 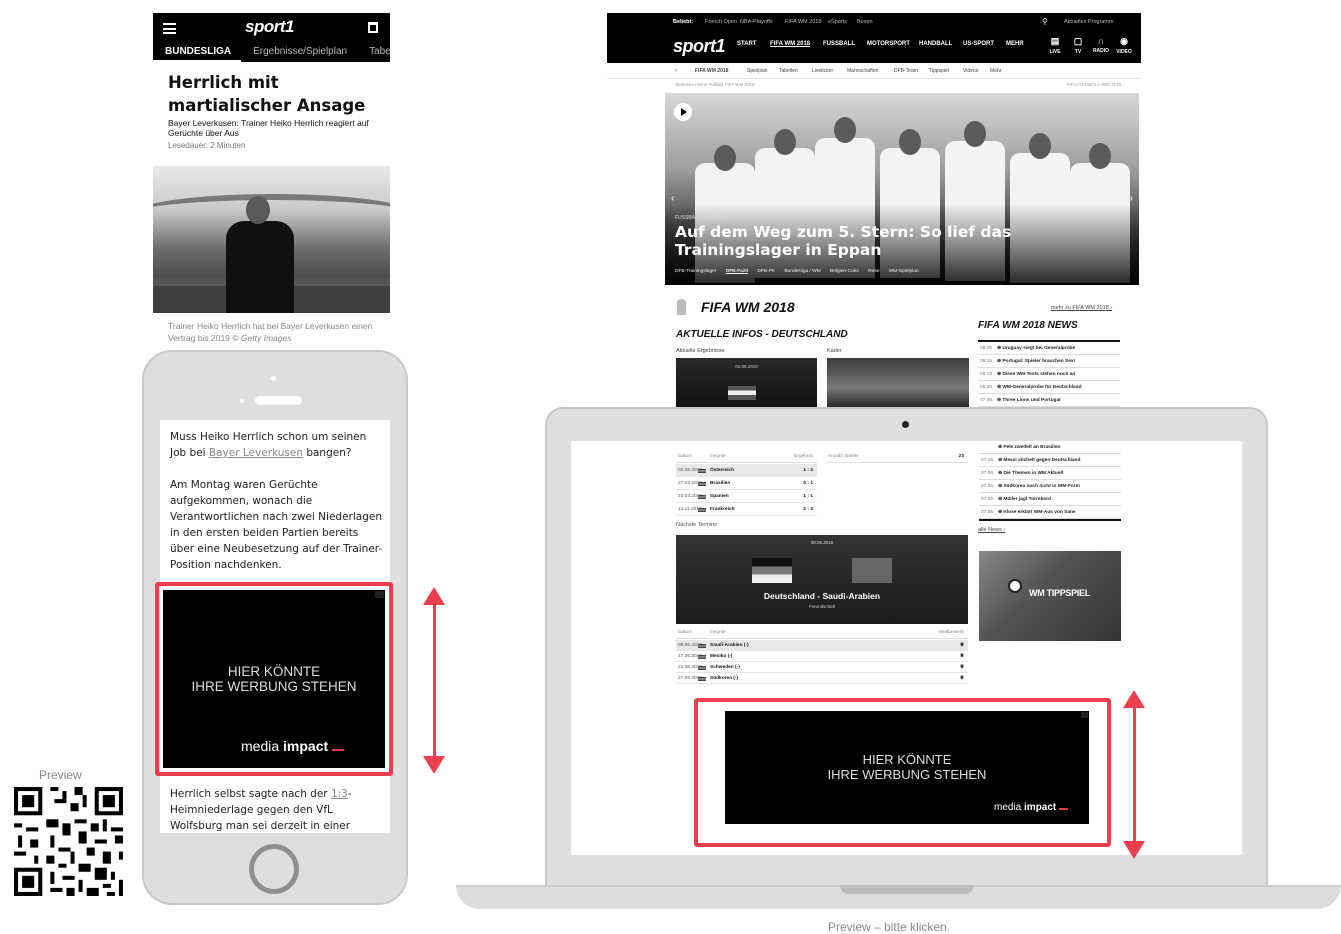 I want to click on subnav-item: Tippspiel, so click(x=939, y=71).